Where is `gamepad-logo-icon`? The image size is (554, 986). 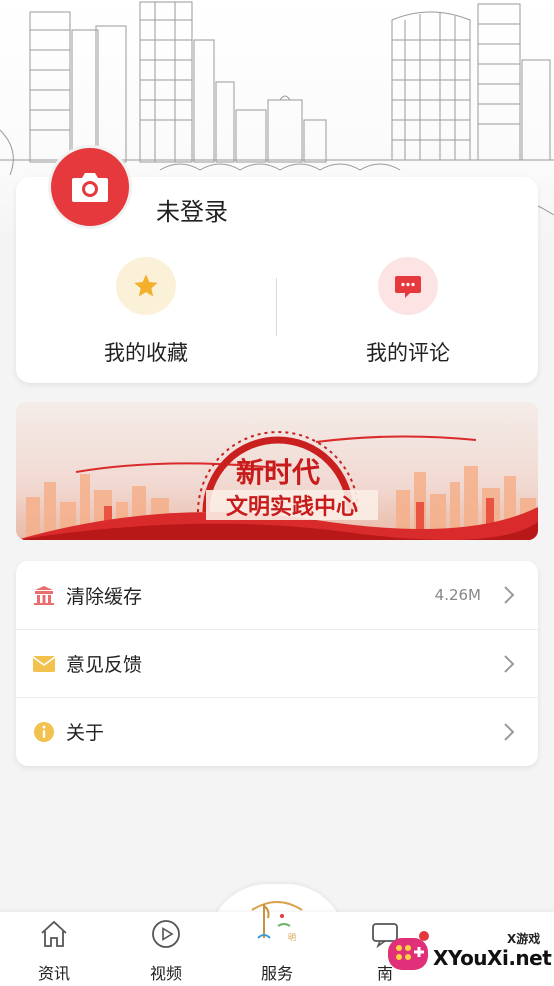
gamepad-logo-icon is located at coordinates (408, 950).